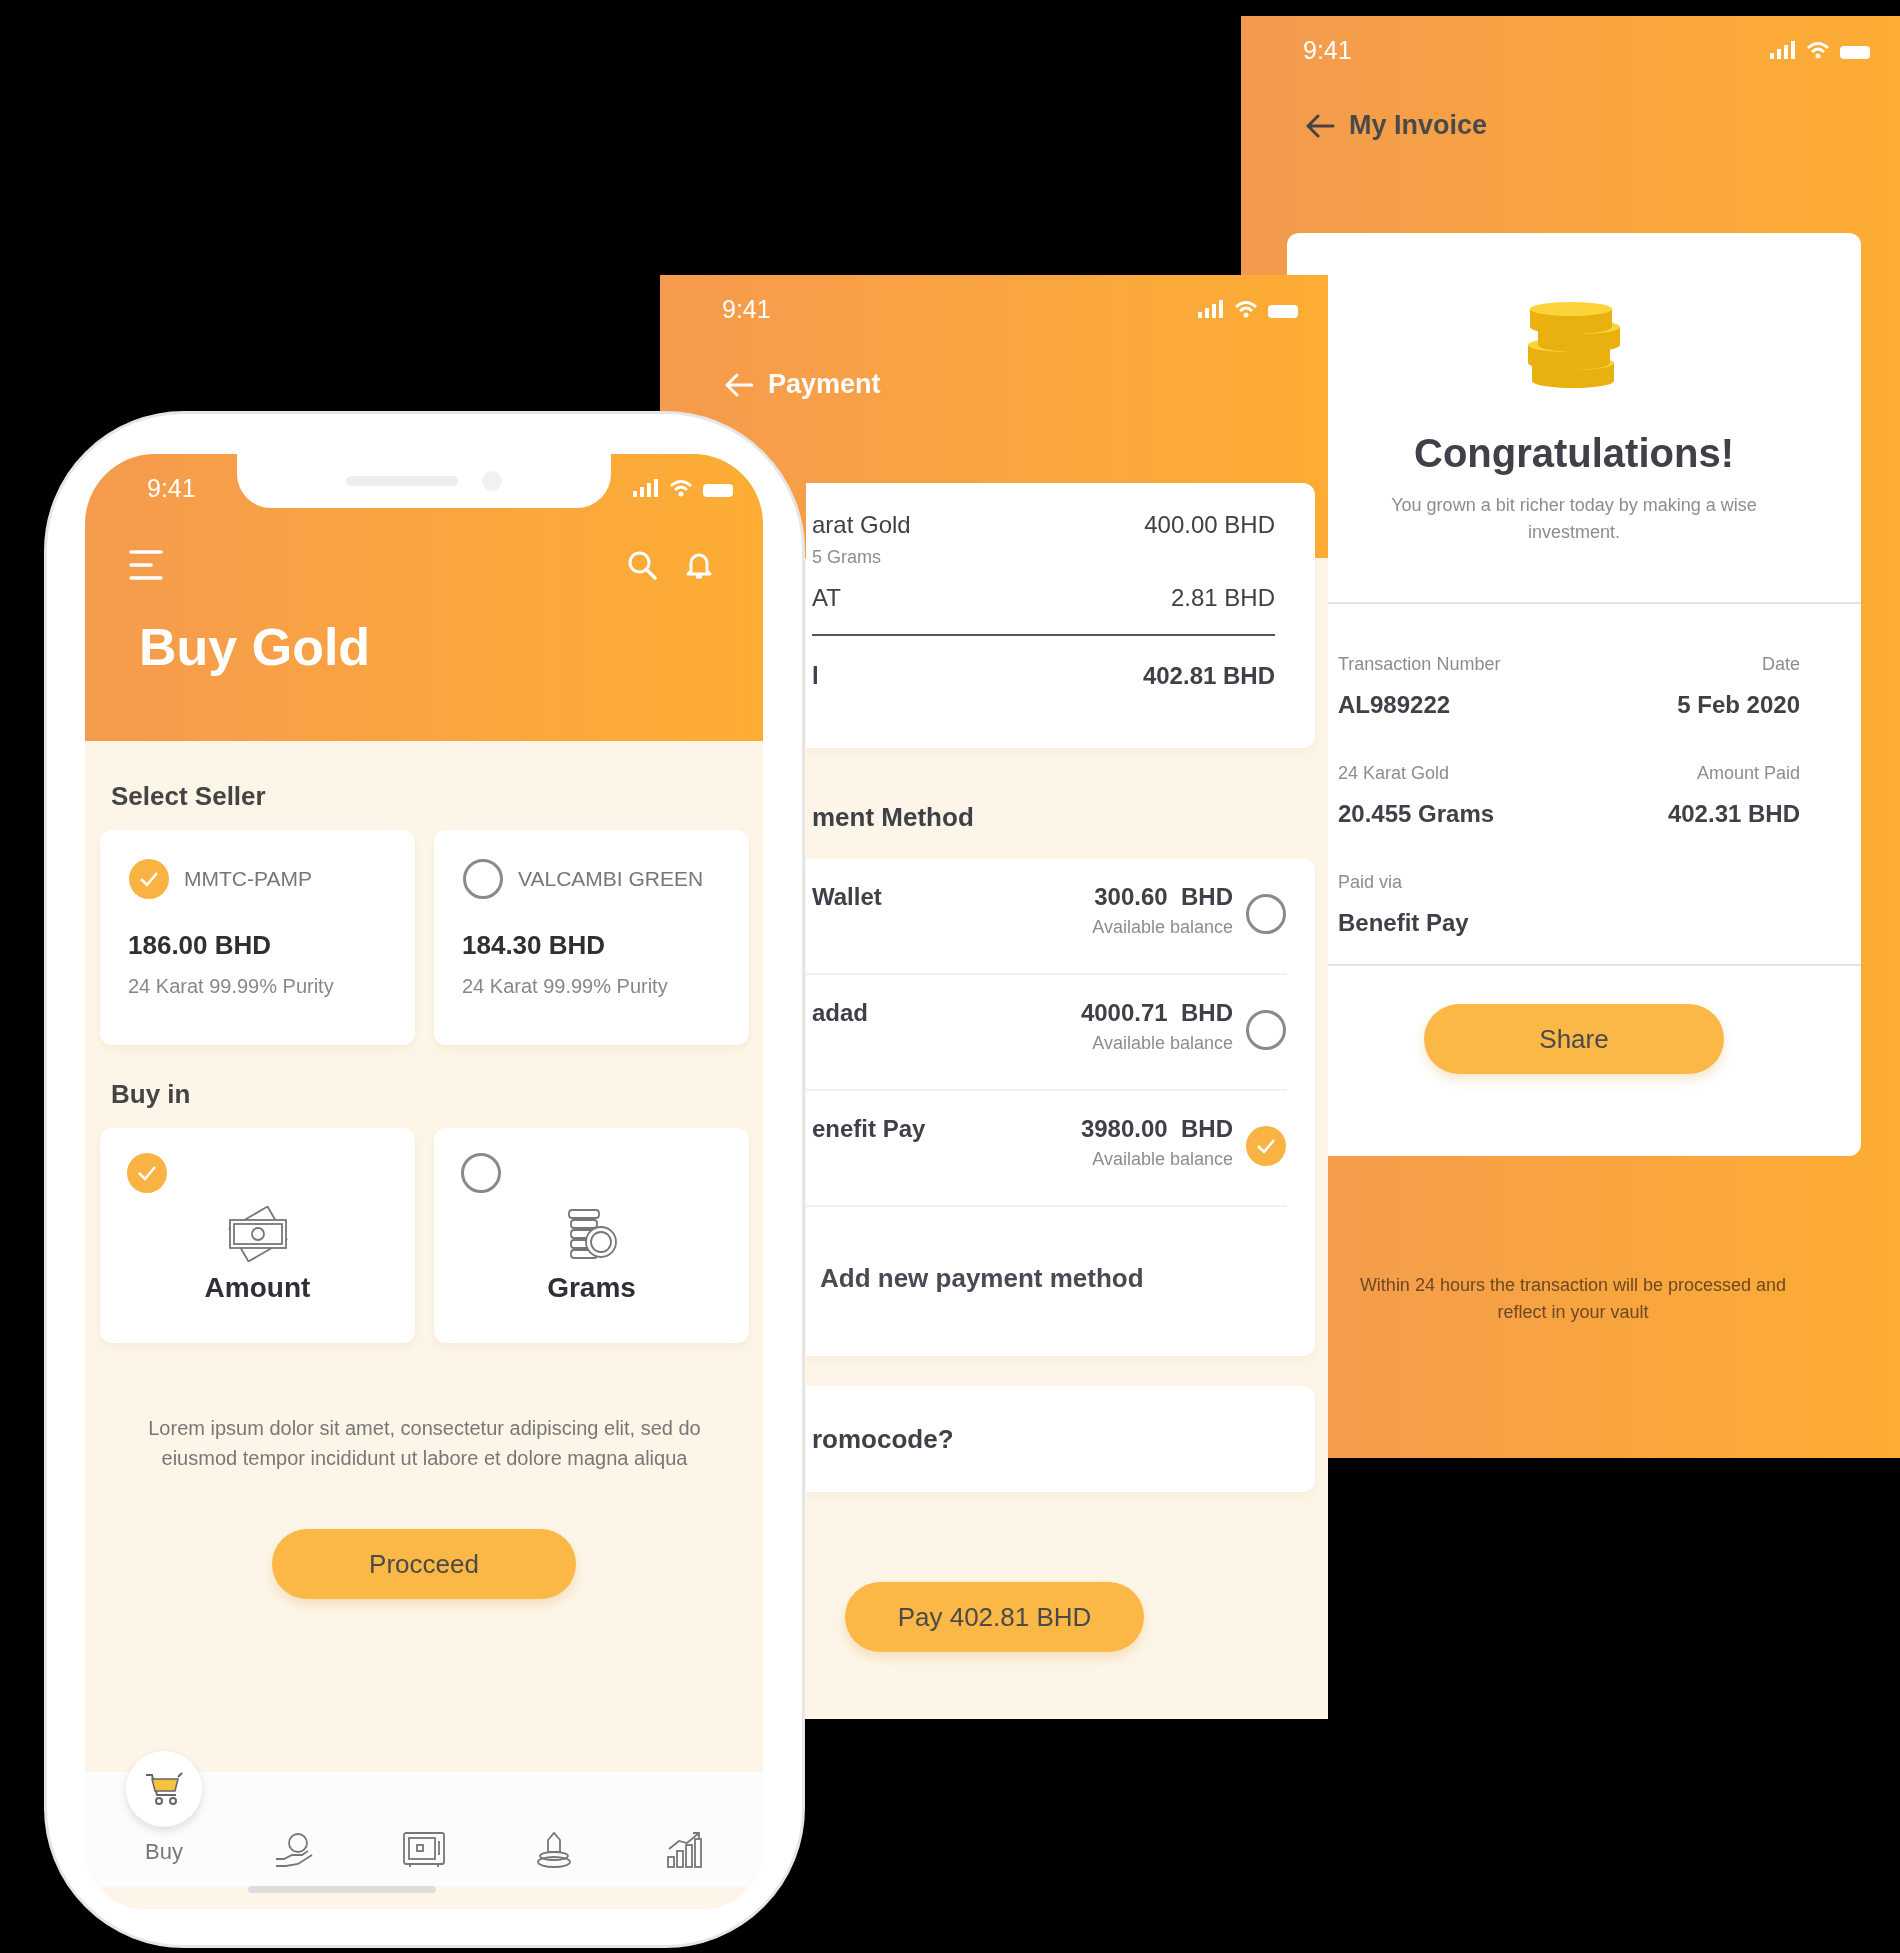  Describe the element at coordinates (684, 1849) in the screenshot. I see `bar-chart-icon` at that location.